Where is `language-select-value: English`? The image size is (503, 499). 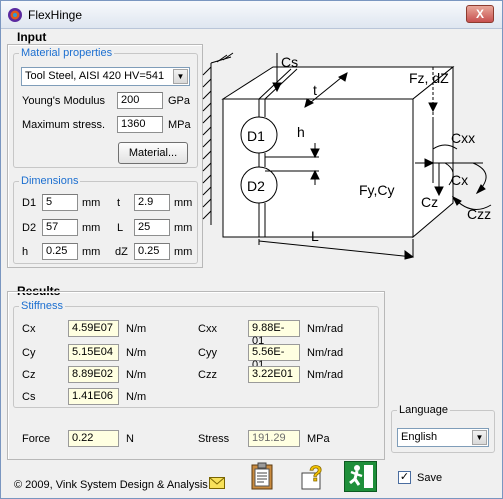 language-select-value: English is located at coordinates (419, 437).